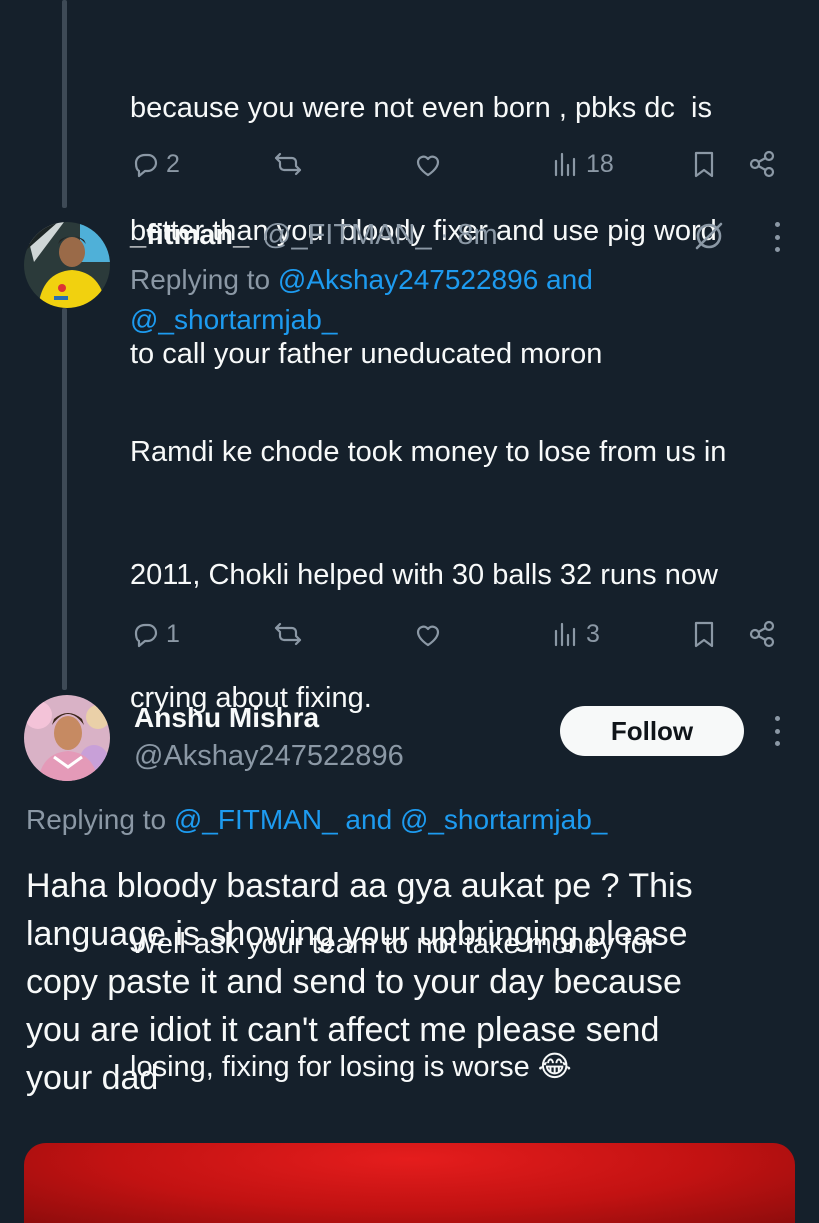 This screenshot has height=1223, width=819. I want to click on views-count: 3, so click(593, 633).